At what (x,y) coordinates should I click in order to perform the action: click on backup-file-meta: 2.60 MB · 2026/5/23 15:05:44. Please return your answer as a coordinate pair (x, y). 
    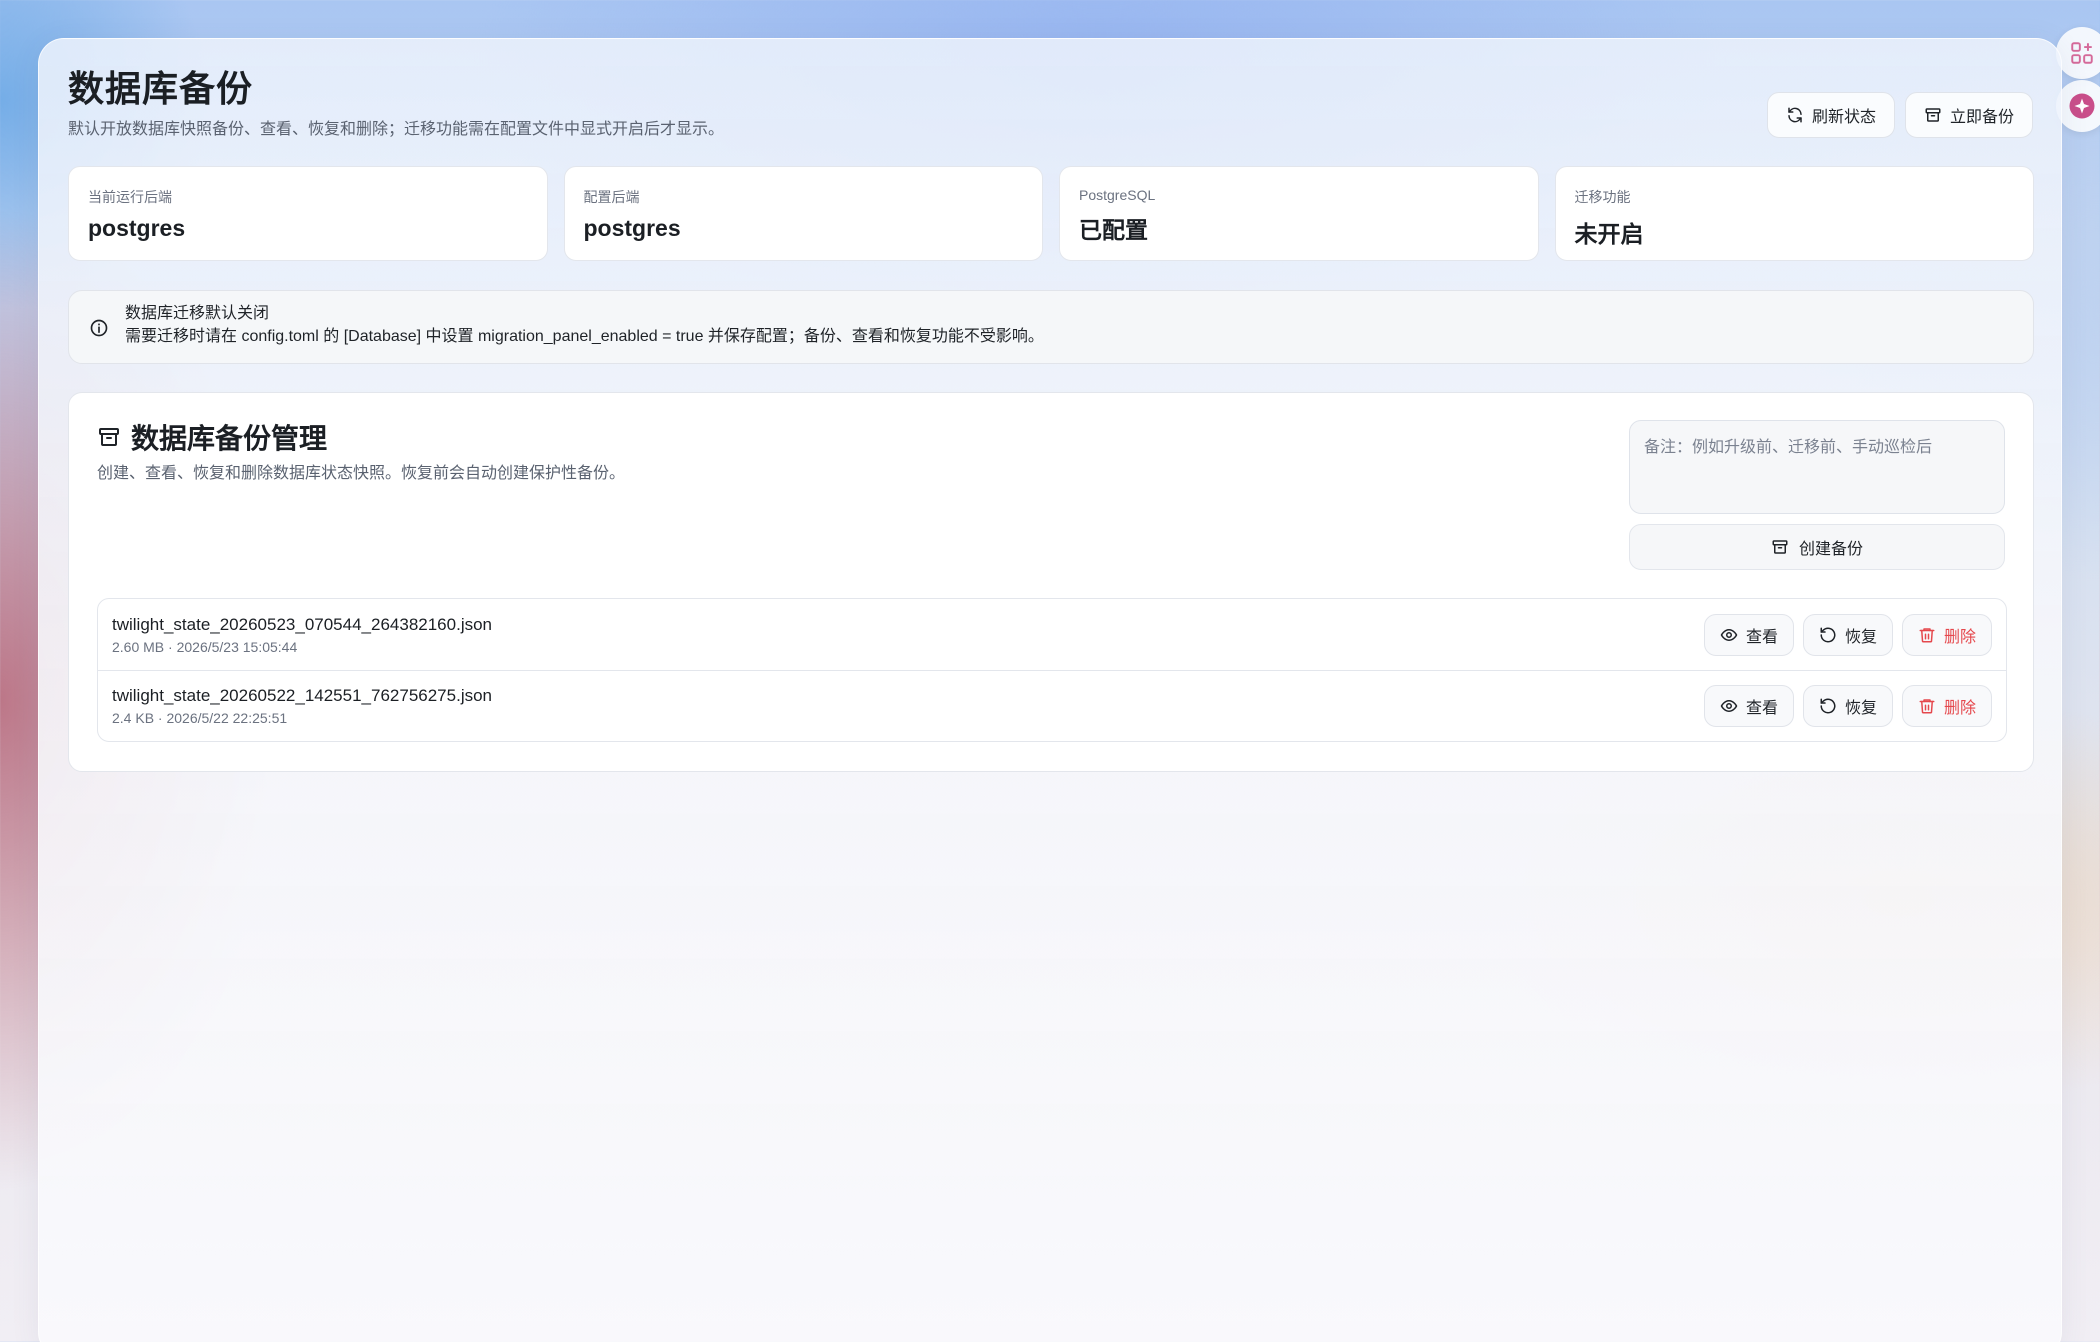
    Looking at the image, I should click on (205, 646).